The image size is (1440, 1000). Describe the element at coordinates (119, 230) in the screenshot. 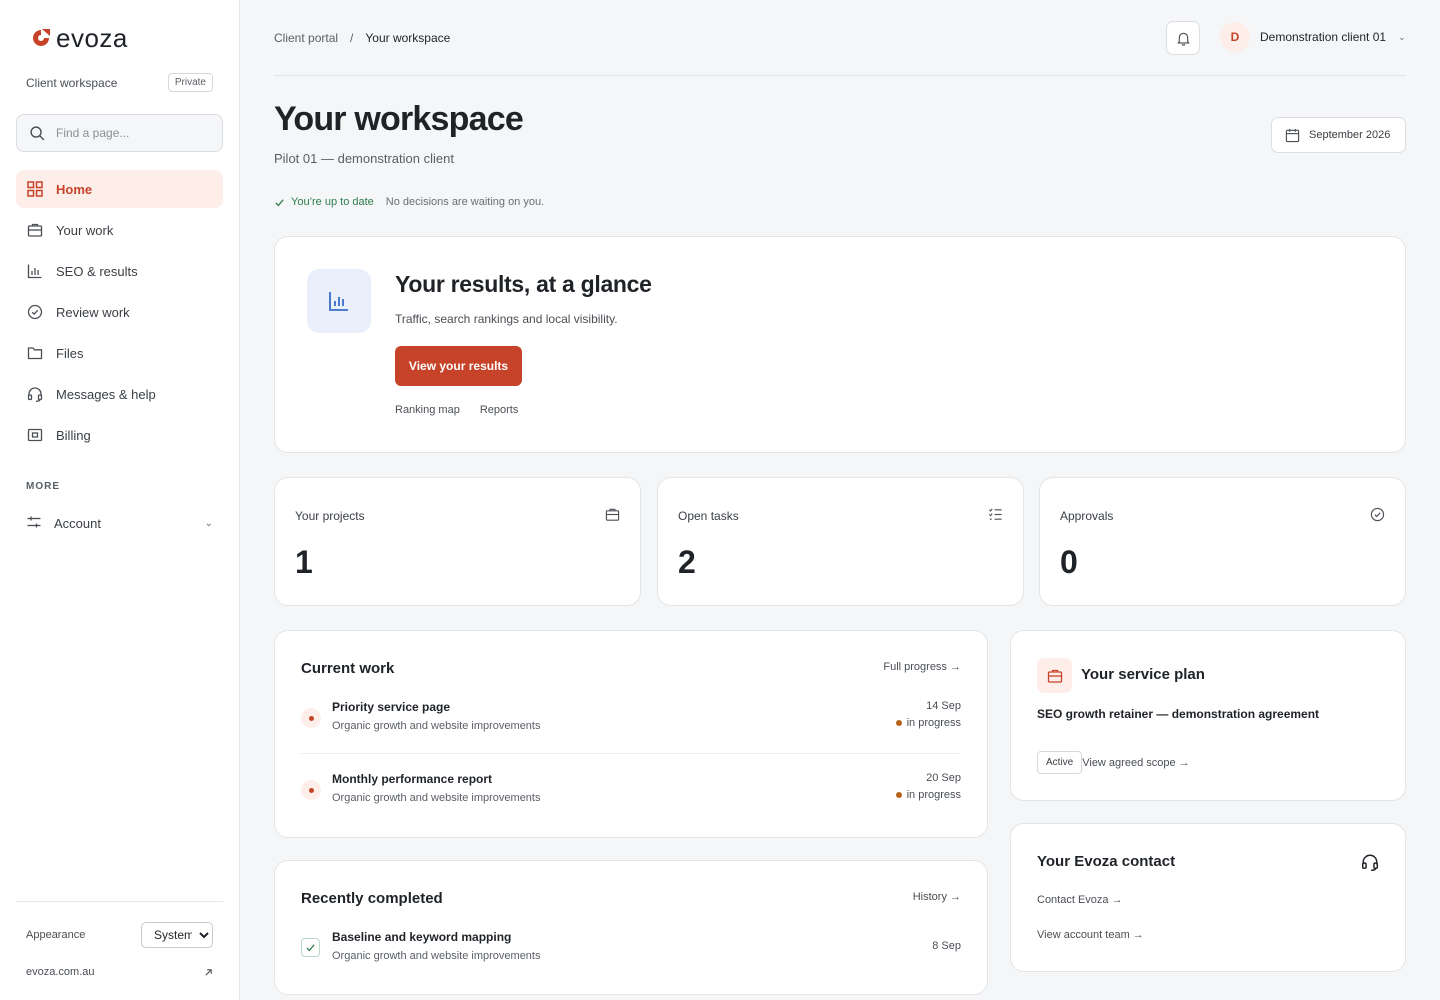

I see `sidebar-item-your-work: Your work` at that location.